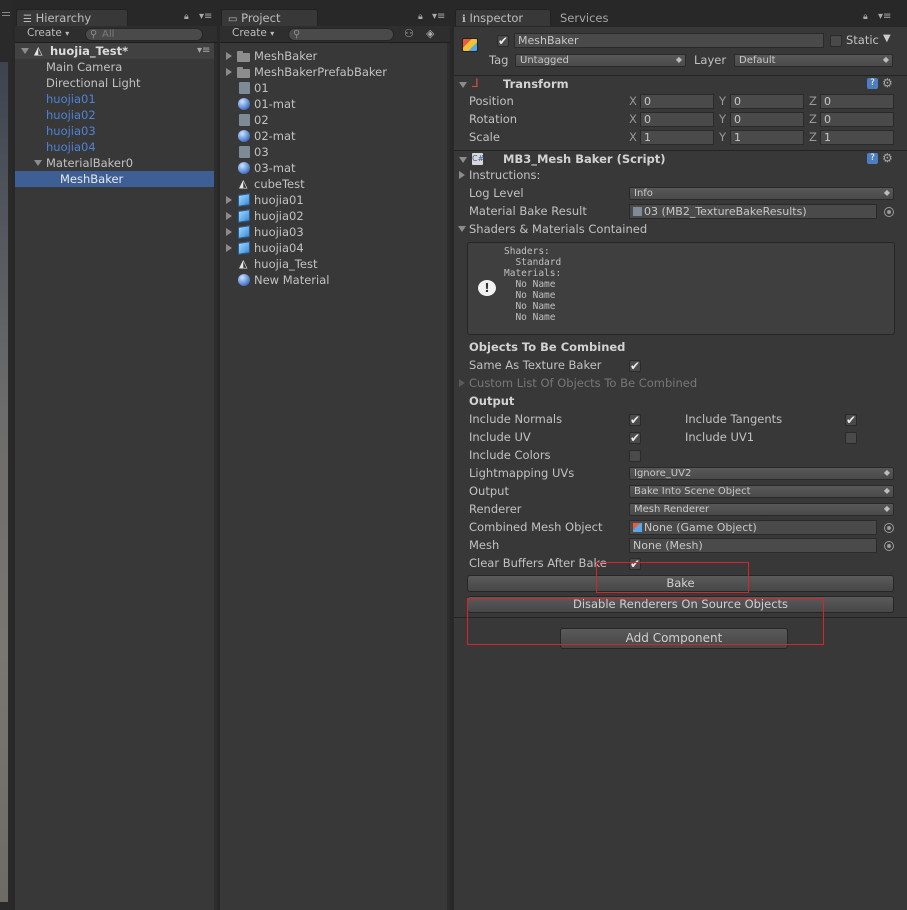 This screenshot has width=907, height=910. I want to click on project-item: huojia01, so click(333, 200).